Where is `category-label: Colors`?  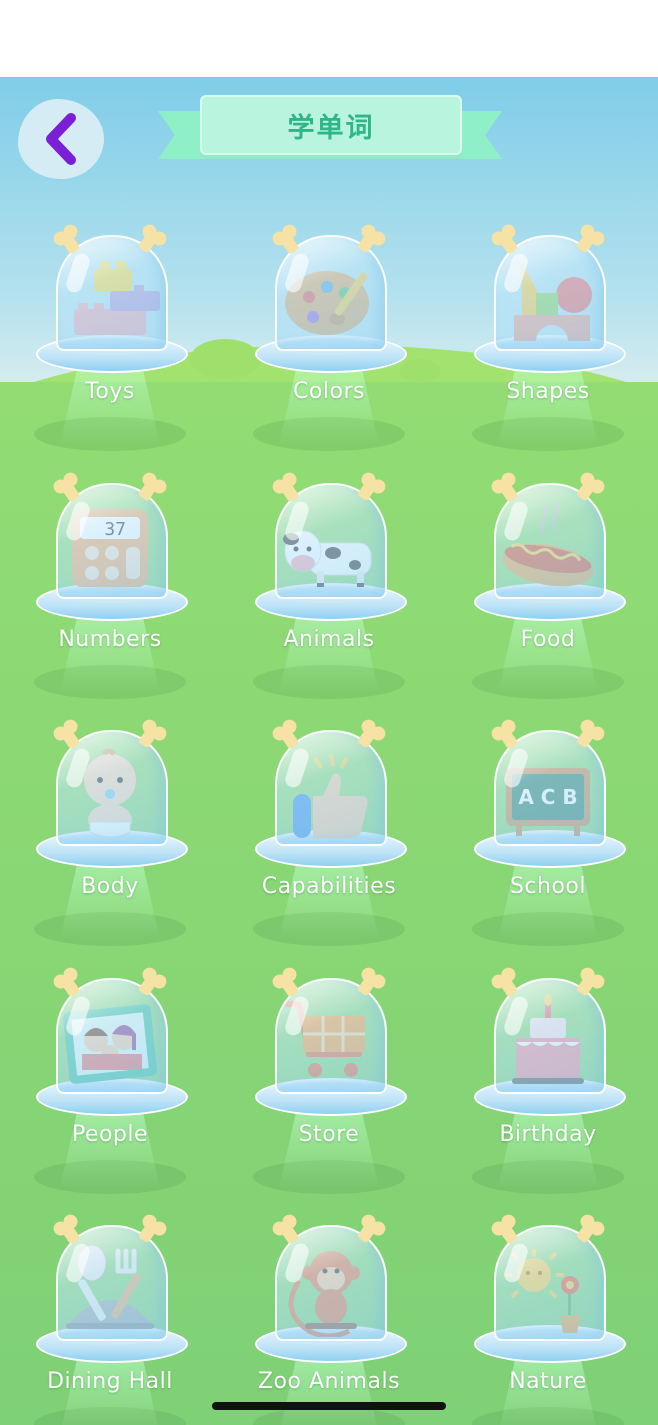
category-label: Colors is located at coordinates (329, 391).